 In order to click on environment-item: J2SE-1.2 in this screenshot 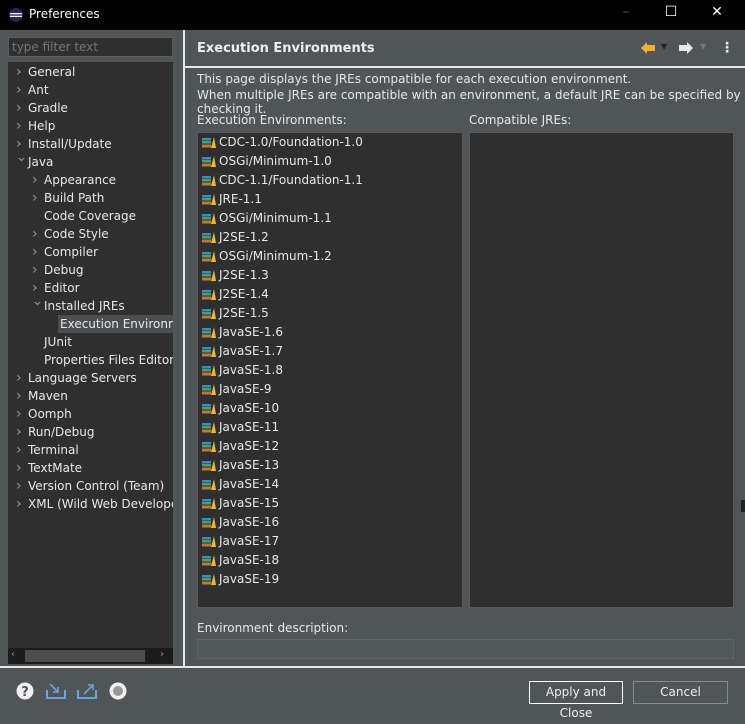, I will do `click(235, 237)`.